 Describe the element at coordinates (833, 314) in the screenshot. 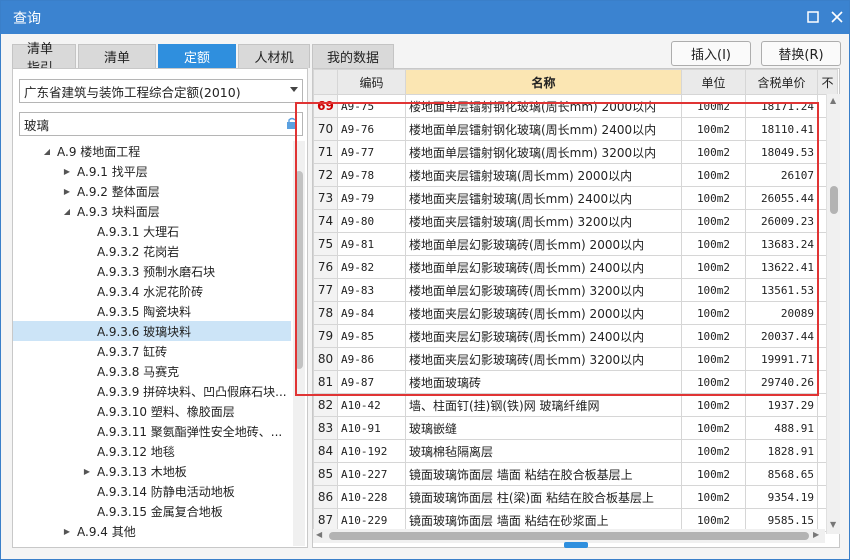

I see `grid-vertical-scrollbar: ▲ ▼` at that location.